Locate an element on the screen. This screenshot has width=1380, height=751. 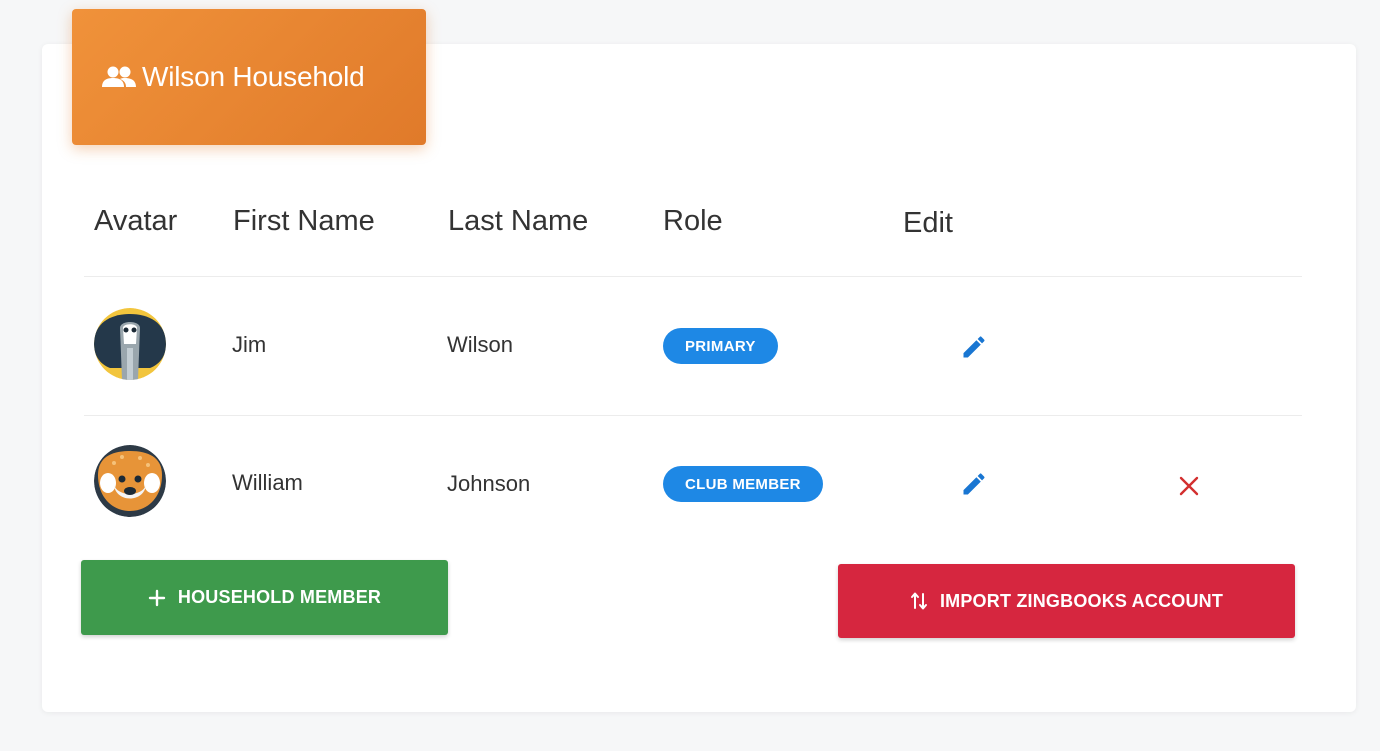
cobra-avatar is located at coordinates (130, 344).